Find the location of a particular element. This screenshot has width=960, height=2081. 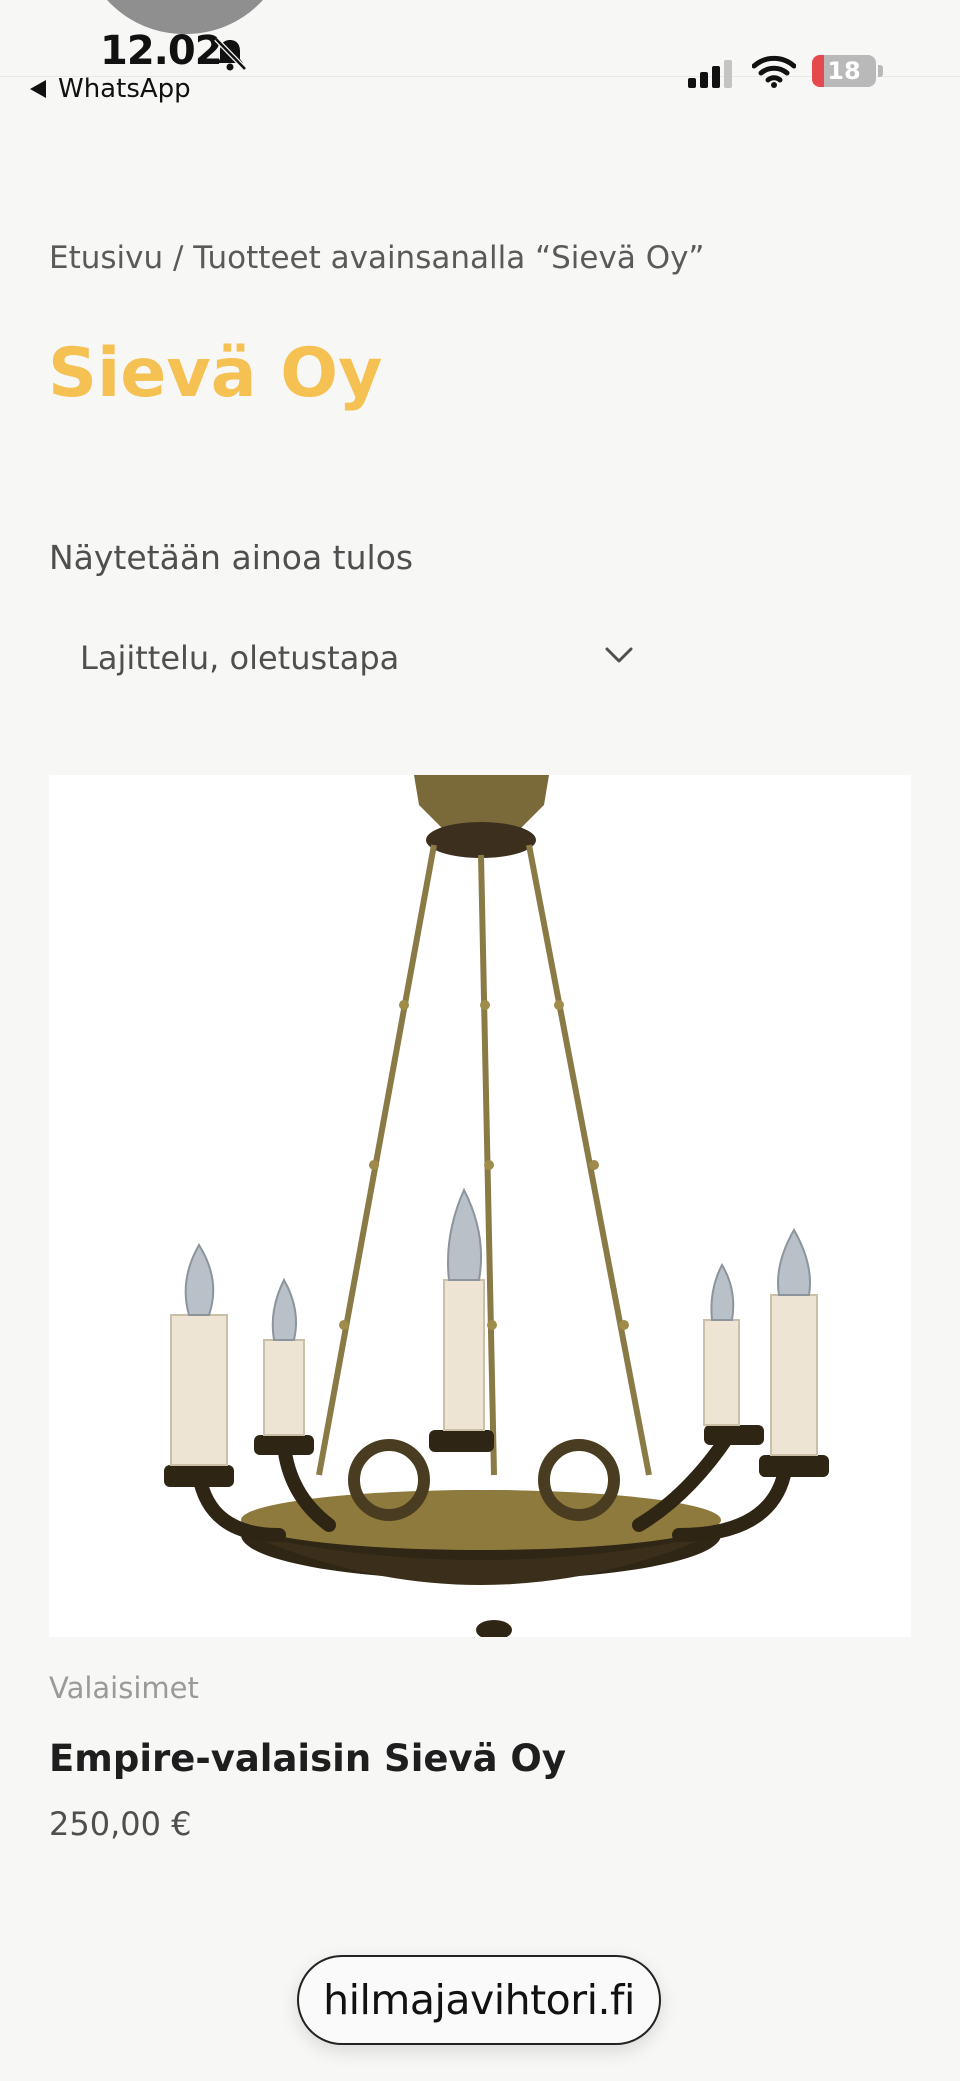

address-bar: hilmajavihtori.fi is located at coordinates (479, 2000).